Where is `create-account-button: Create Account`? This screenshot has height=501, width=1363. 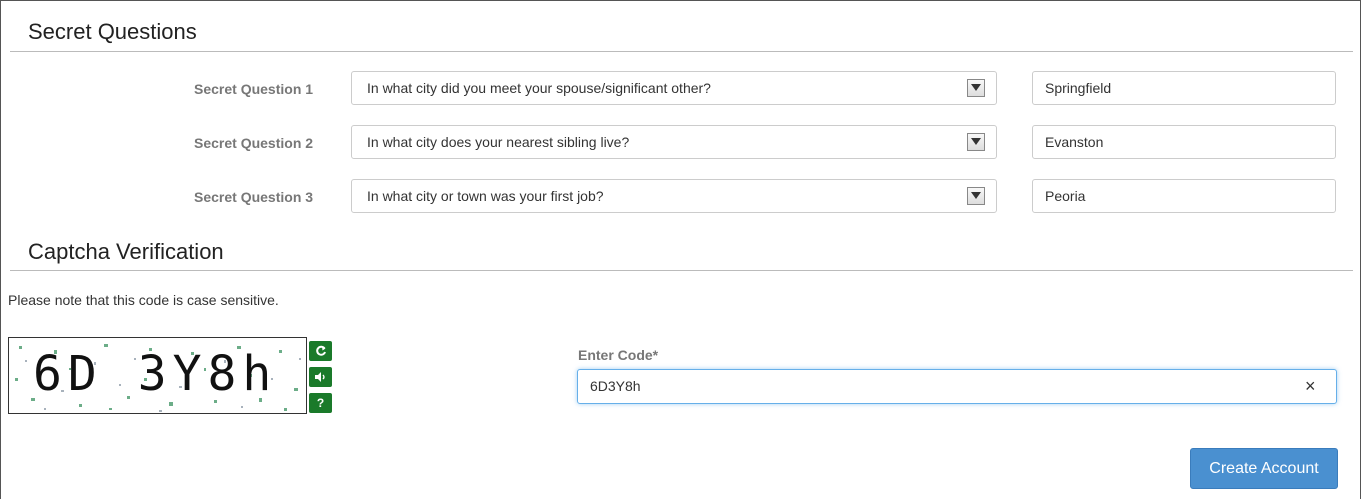
create-account-button: Create Account is located at coordinates (1264, 468).